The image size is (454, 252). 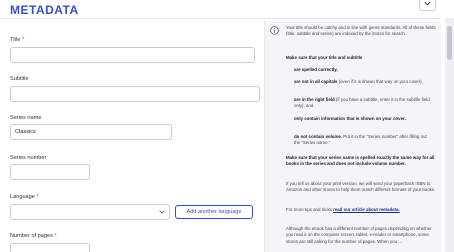 I want to click on add-language-button: Add another language, so click(x=214, y=212).